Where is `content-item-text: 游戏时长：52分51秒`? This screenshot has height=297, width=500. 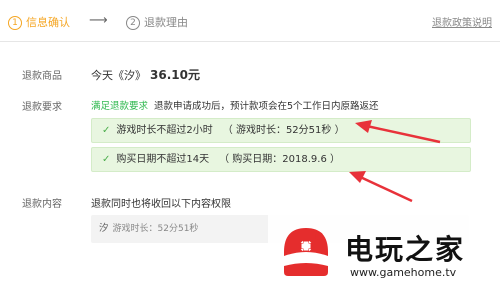 content-item-text: 游戏时长：52分51秒 is located at coordinates (155, 229).